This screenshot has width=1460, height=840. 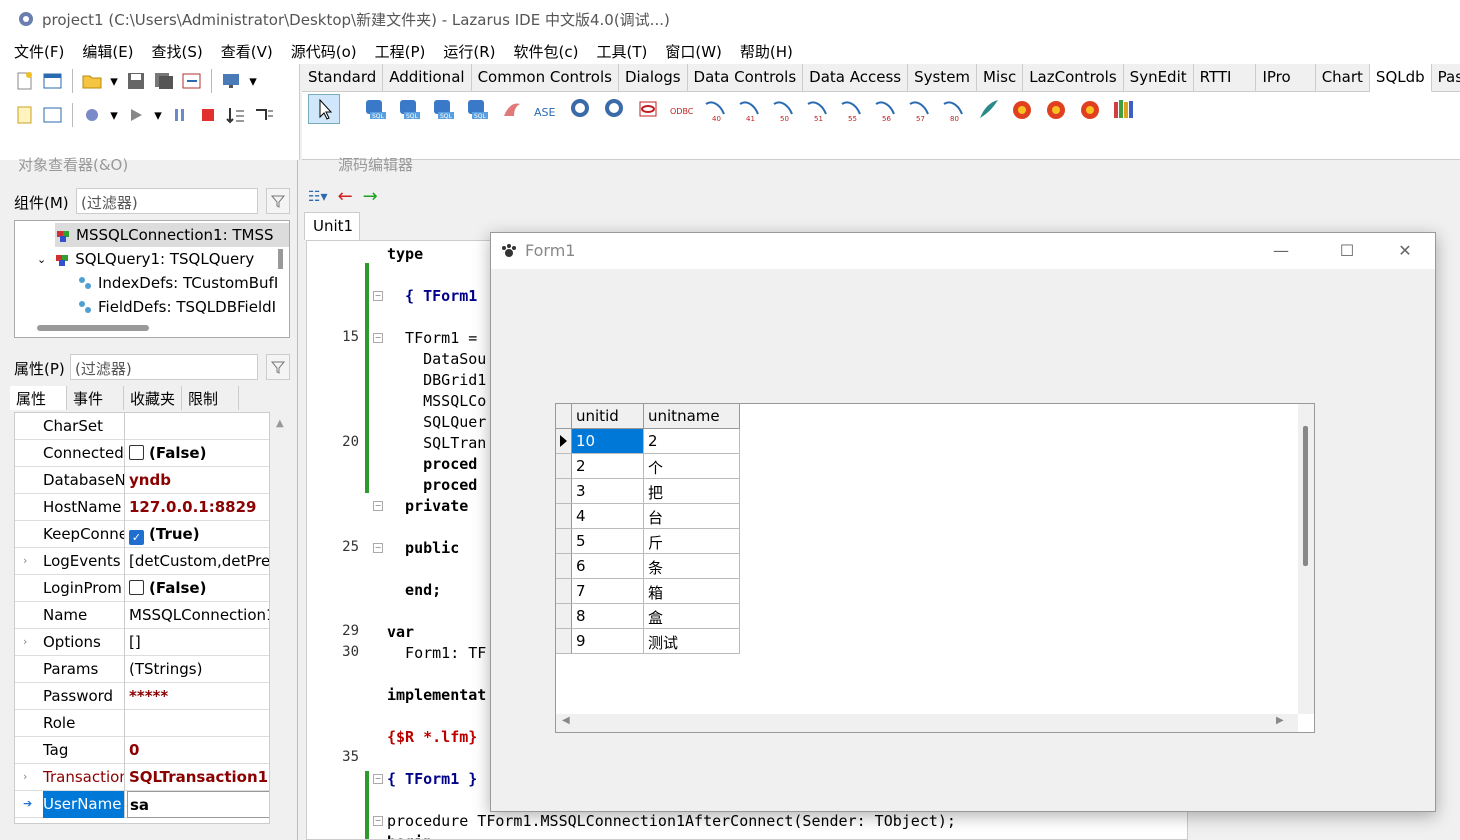 I want to click on palette-tab-sqldb: SQLdb, so click(x=1400, y=78).